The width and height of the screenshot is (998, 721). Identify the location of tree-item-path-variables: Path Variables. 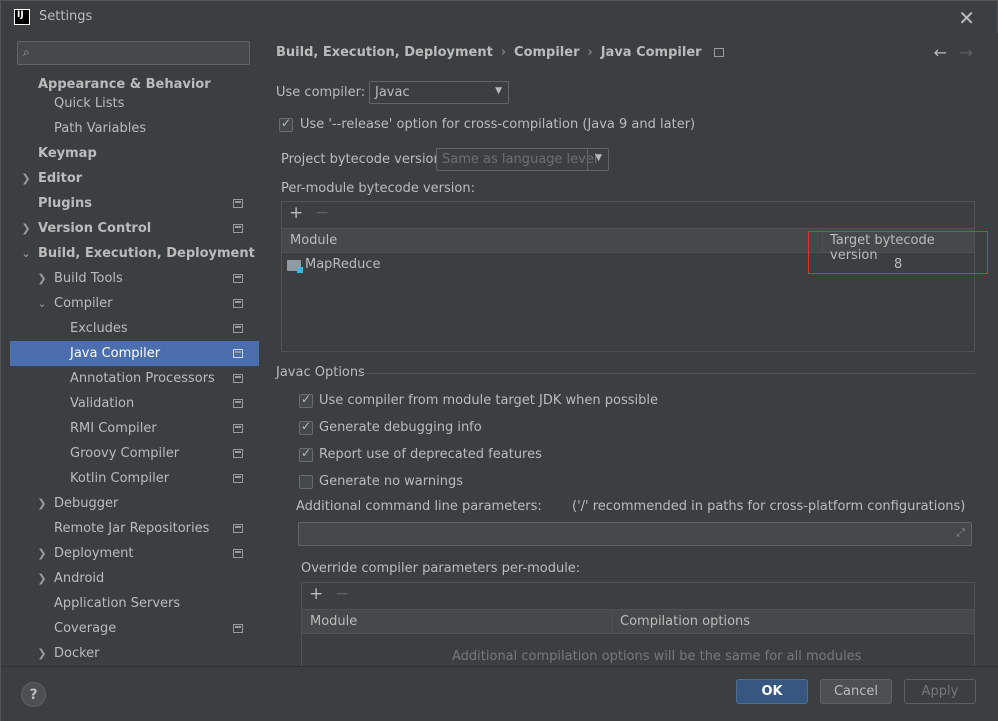
(134, 128).